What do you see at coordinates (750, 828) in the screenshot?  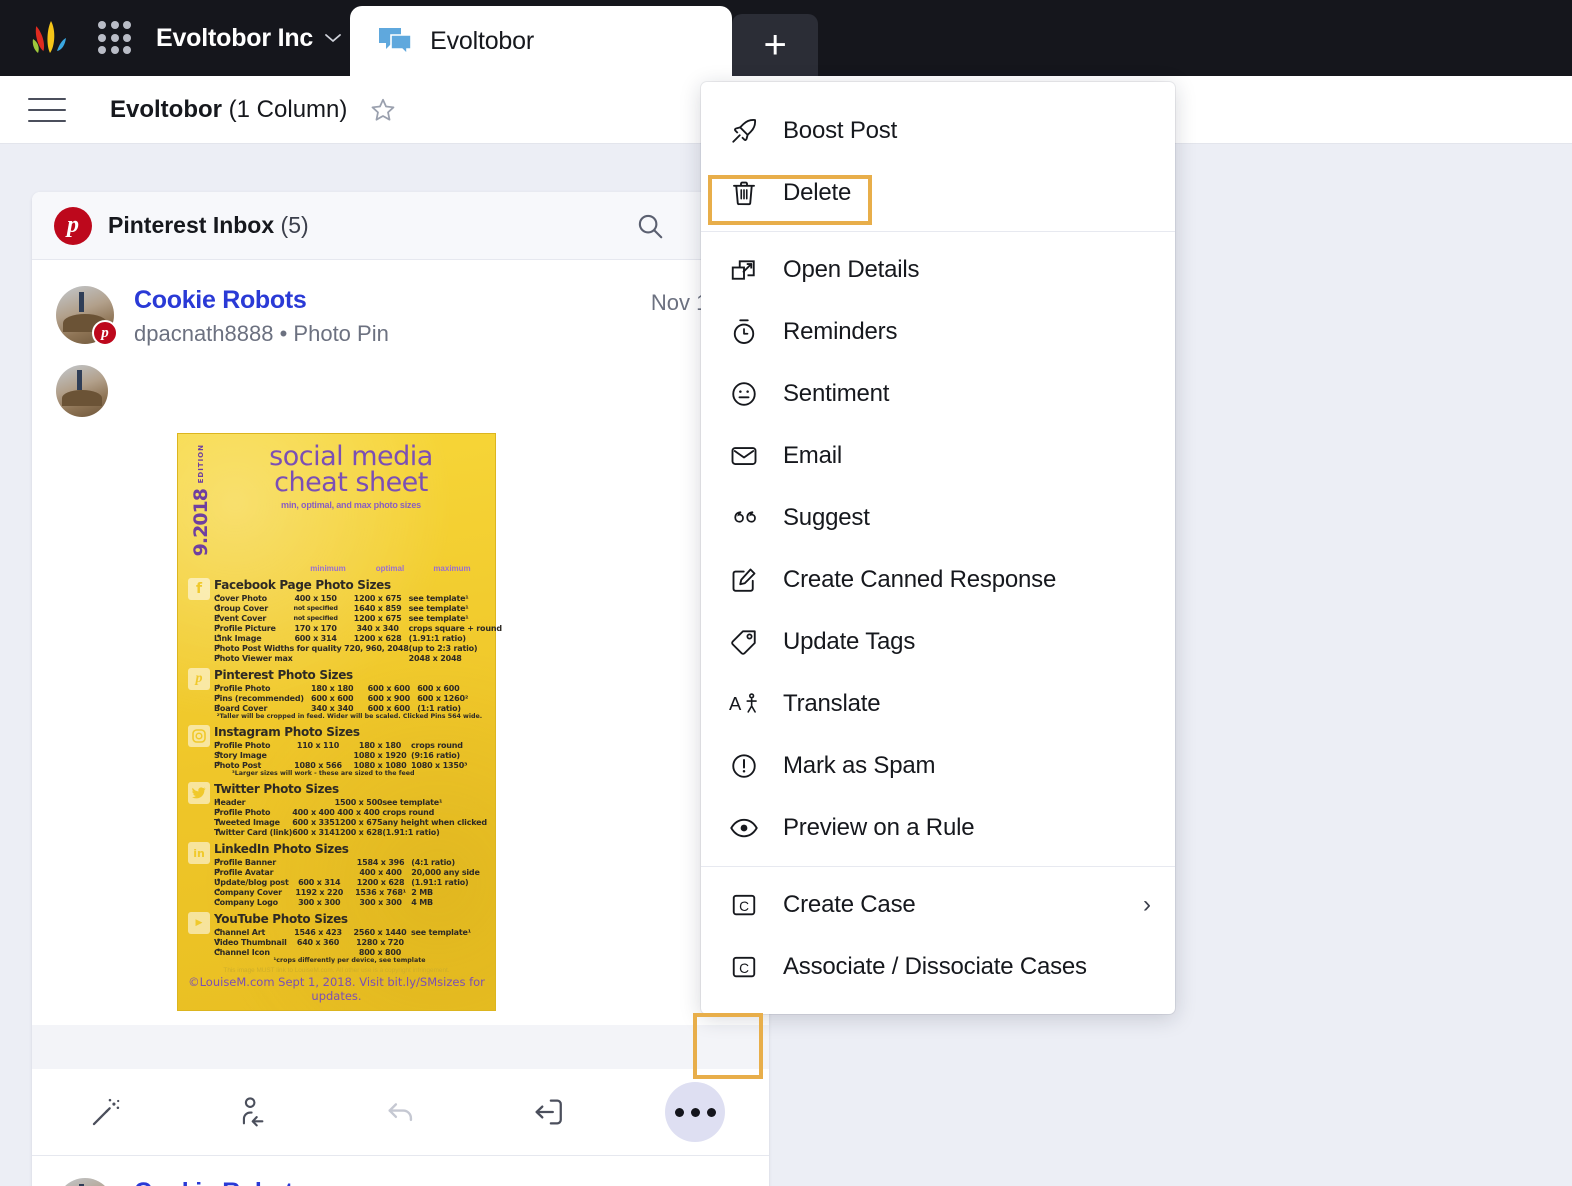 I see `eye-icon` at bounding box center [750, 828].